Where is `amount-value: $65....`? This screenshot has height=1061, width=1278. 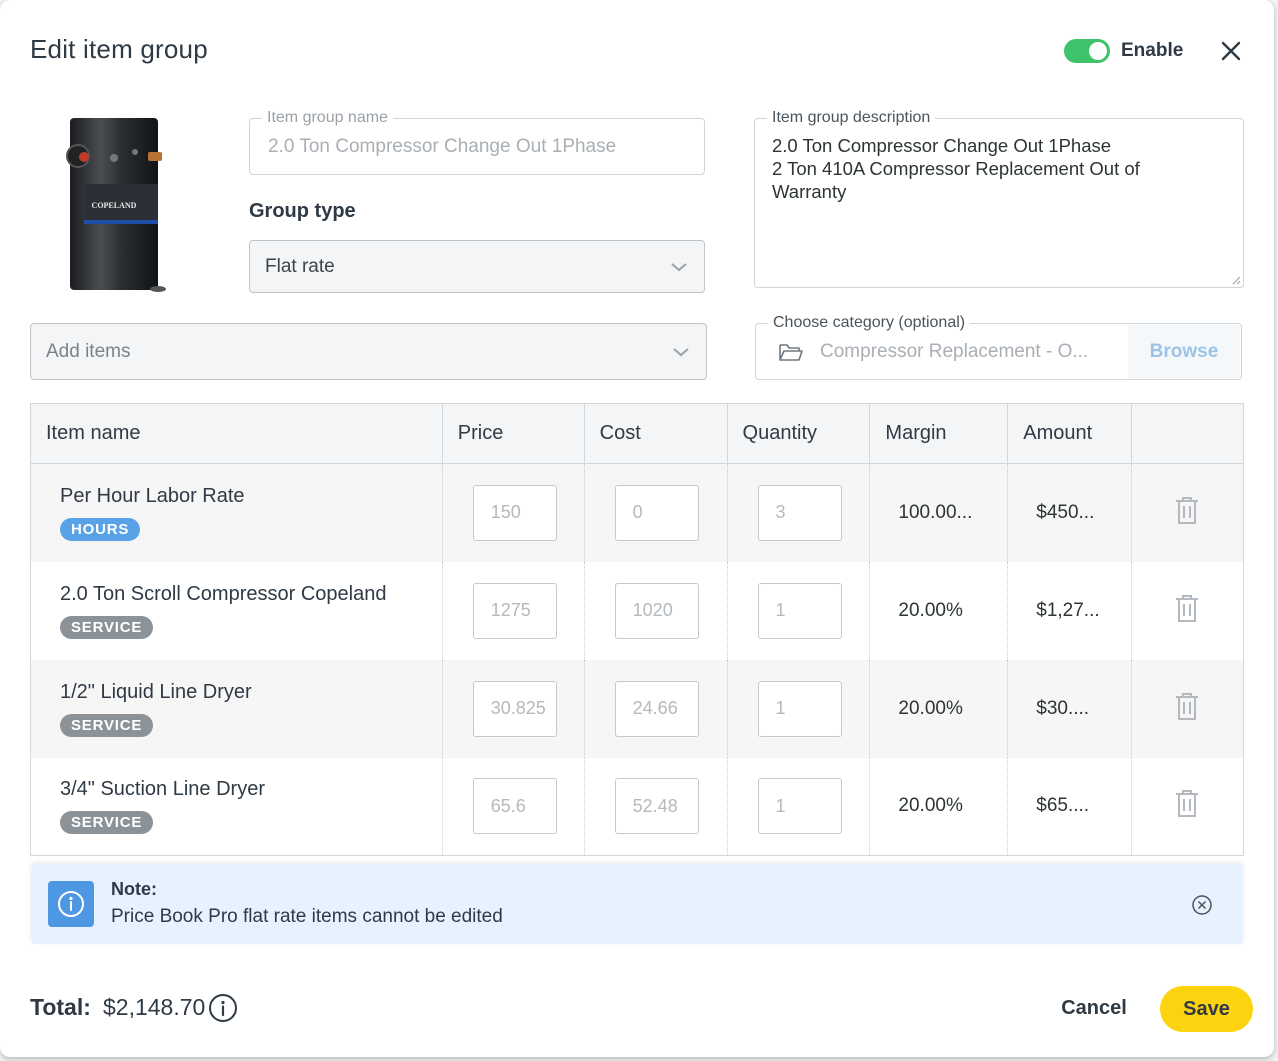
amount-value: $65.... is located at coordinates (1070, 806).